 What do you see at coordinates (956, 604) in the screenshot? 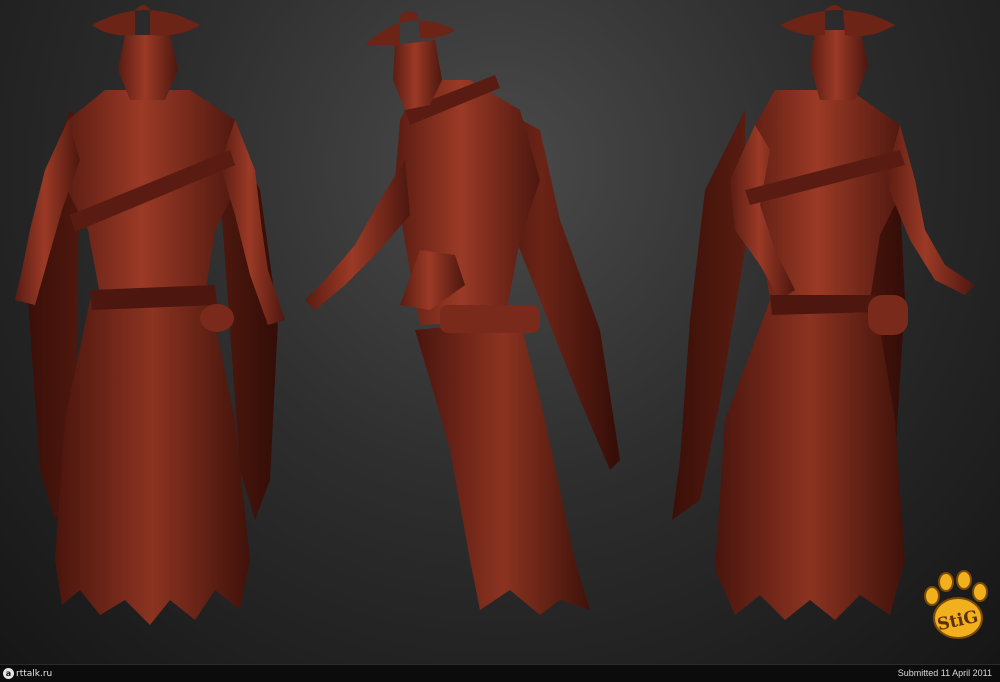
I see `bear-paw-icon: StiG` at bounding box center [956, 604].